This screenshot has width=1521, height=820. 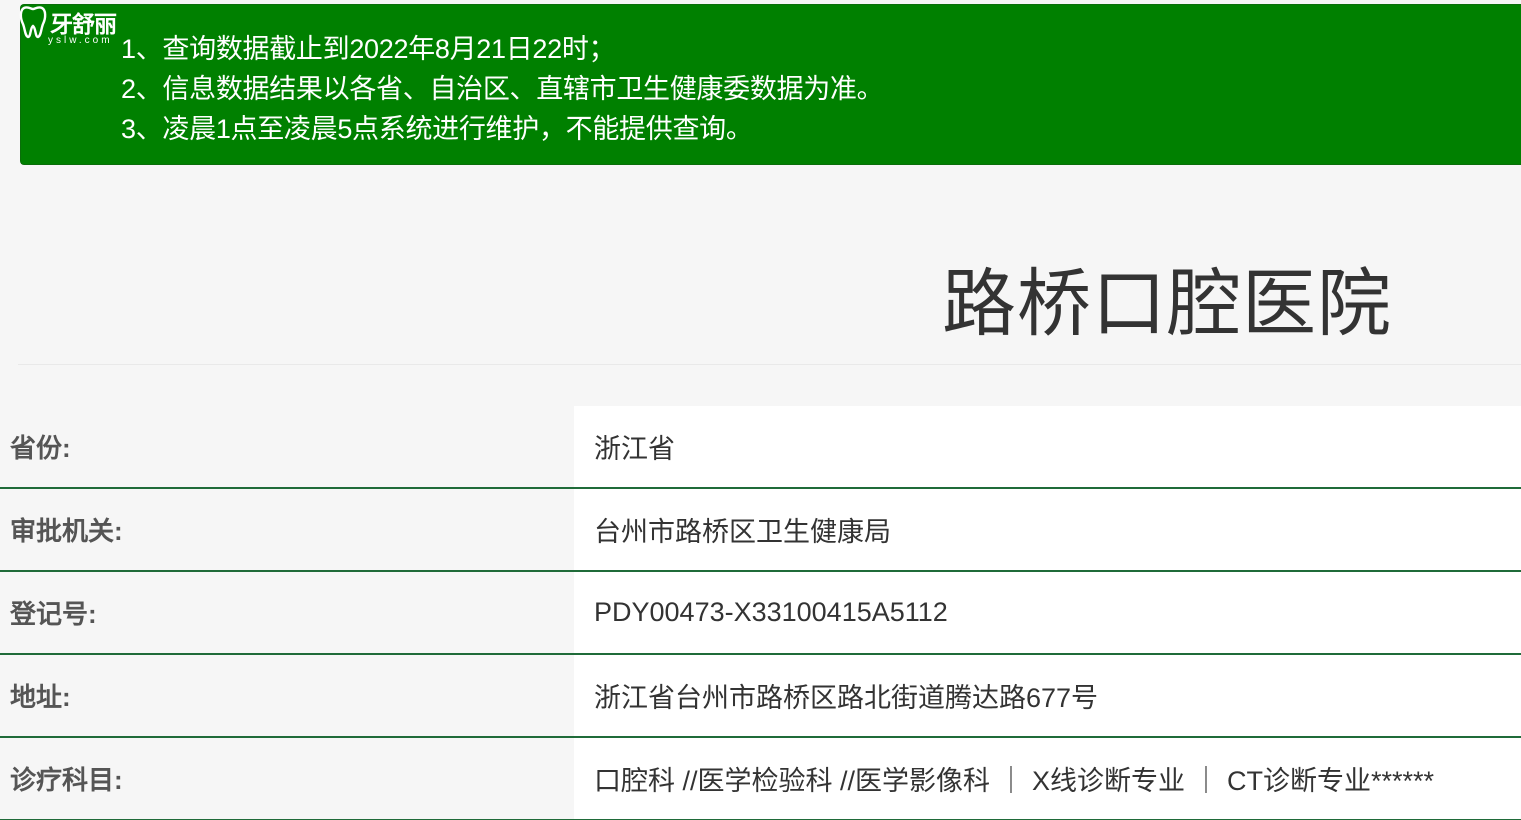 I want to click on notice-item: 3、凌晨1点至凌晨5点系统进行维护，不能提供查询。, so click(x=437, y=129).